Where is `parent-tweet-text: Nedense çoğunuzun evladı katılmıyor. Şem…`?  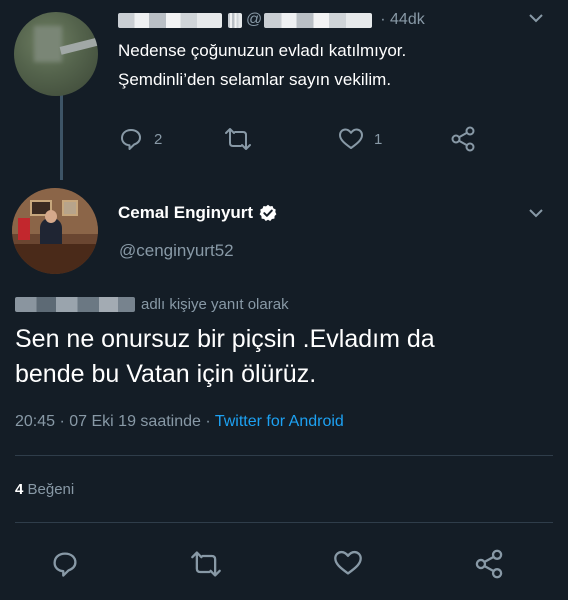
parent-tweet-text: Nedense çoğunuzun evladı katılmıyor. Şem… is located at coordinates (328, 65).